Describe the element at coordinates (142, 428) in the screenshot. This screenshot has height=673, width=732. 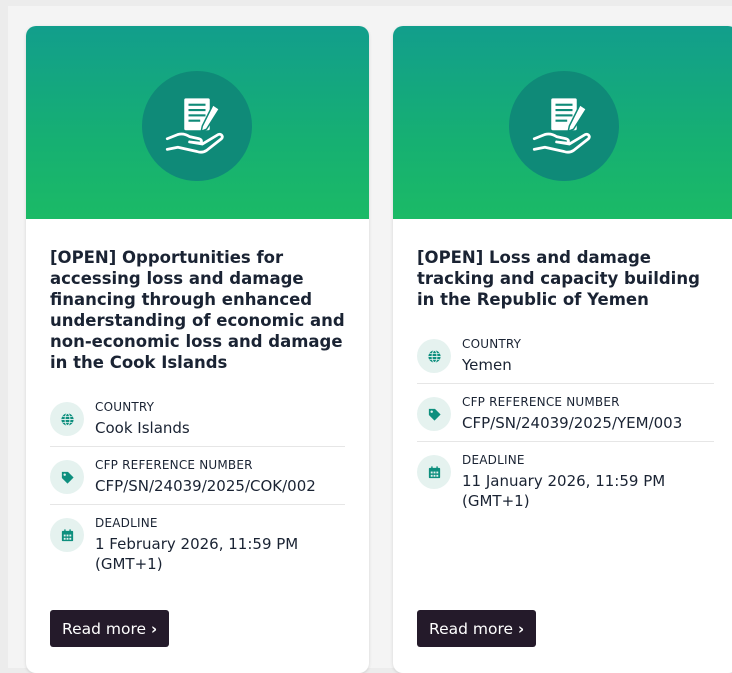
I see `country-value: Cook Islands` at that location.